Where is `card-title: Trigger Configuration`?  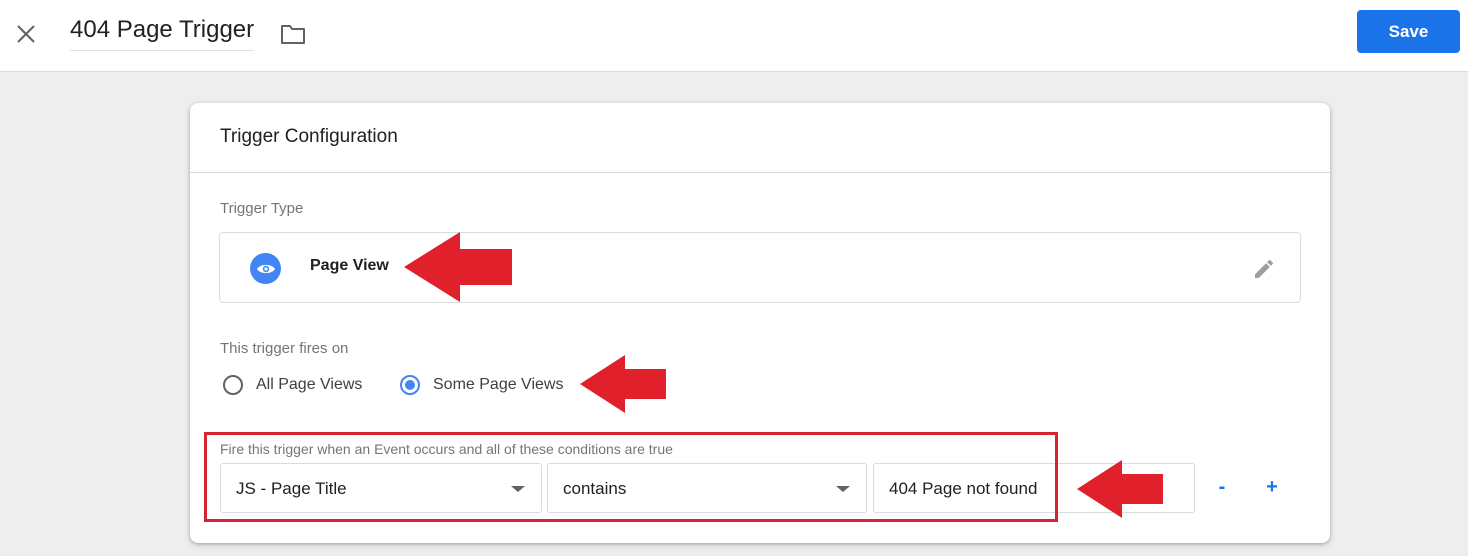 card-title: Trigger Configuration is located at coordinates (309, 136).